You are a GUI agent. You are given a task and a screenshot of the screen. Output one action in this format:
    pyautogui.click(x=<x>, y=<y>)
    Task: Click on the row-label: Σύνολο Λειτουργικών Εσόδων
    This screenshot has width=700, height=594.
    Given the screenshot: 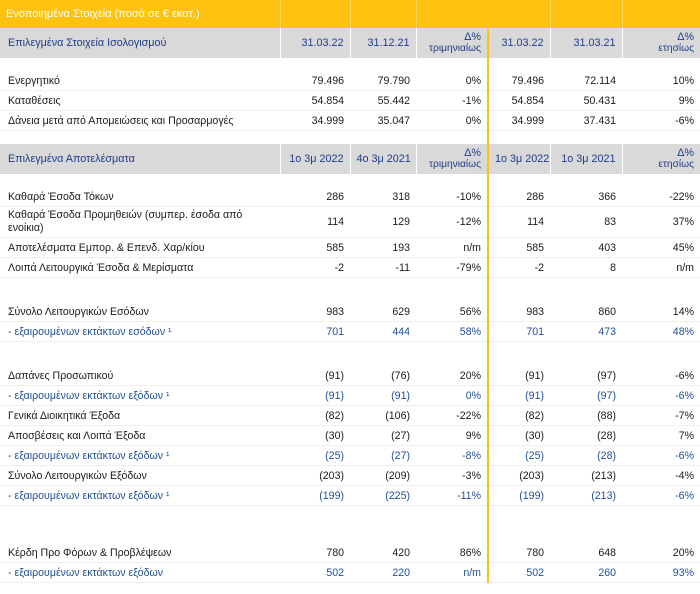 What is the action you would take?
    pyautogui.click(x=140, y=312)
    